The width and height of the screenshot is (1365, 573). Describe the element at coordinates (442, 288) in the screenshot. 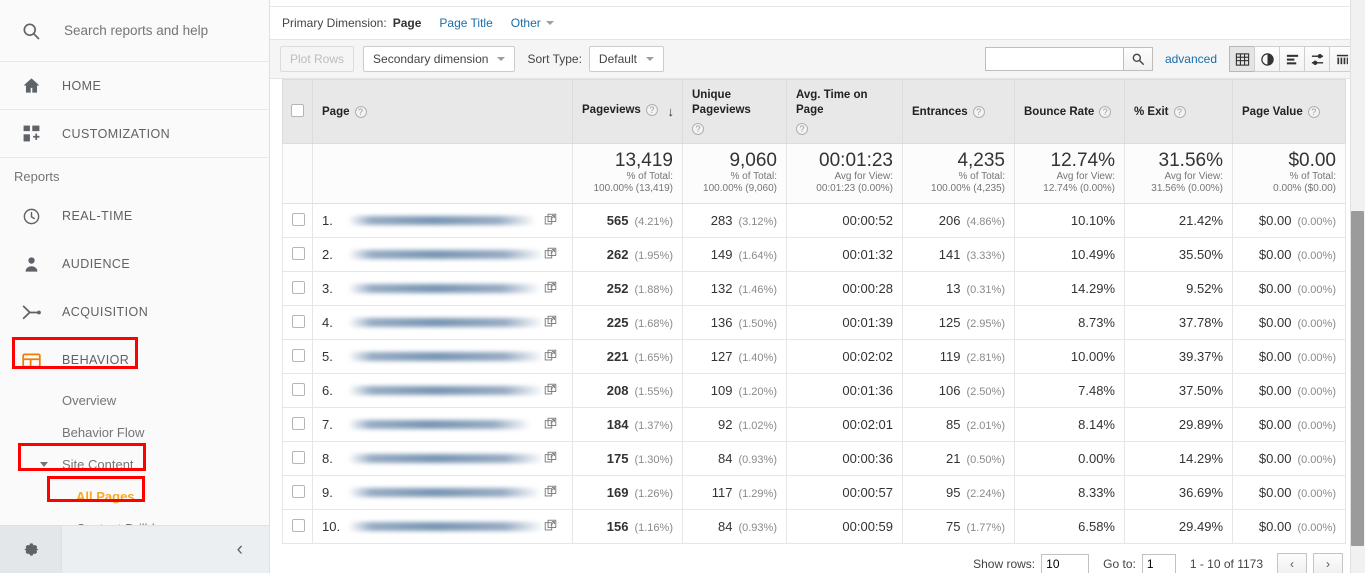

I see `page-cell: 3.` at that location.